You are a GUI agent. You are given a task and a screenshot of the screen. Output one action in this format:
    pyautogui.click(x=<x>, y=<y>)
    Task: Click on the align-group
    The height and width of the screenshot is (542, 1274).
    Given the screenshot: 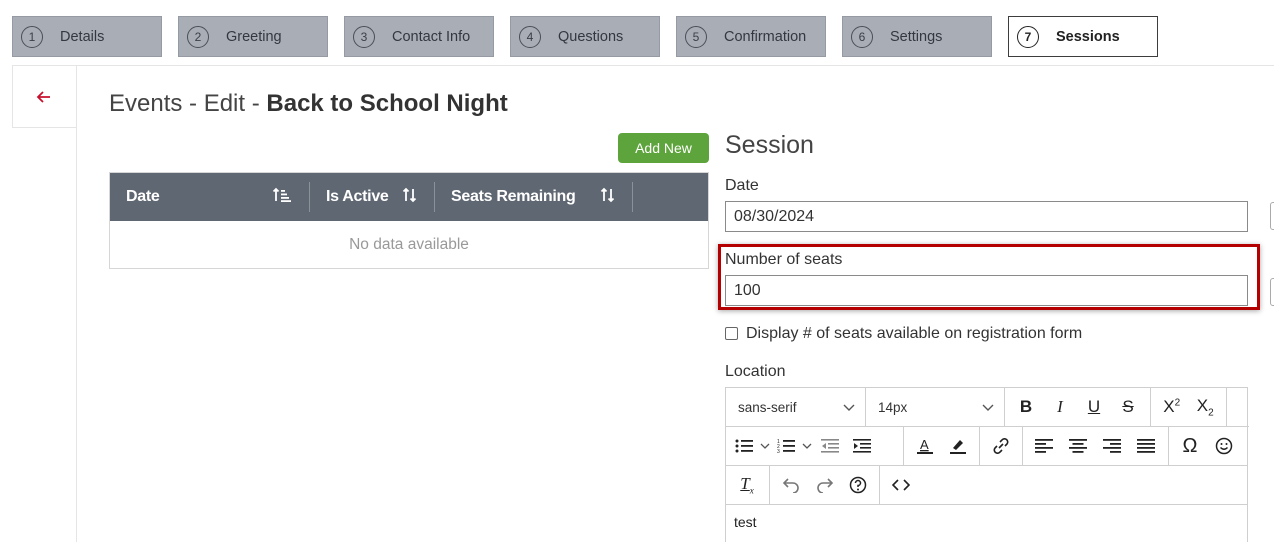 What is the action you would take?
    pyautogui.click(x=1096, y=446)
    